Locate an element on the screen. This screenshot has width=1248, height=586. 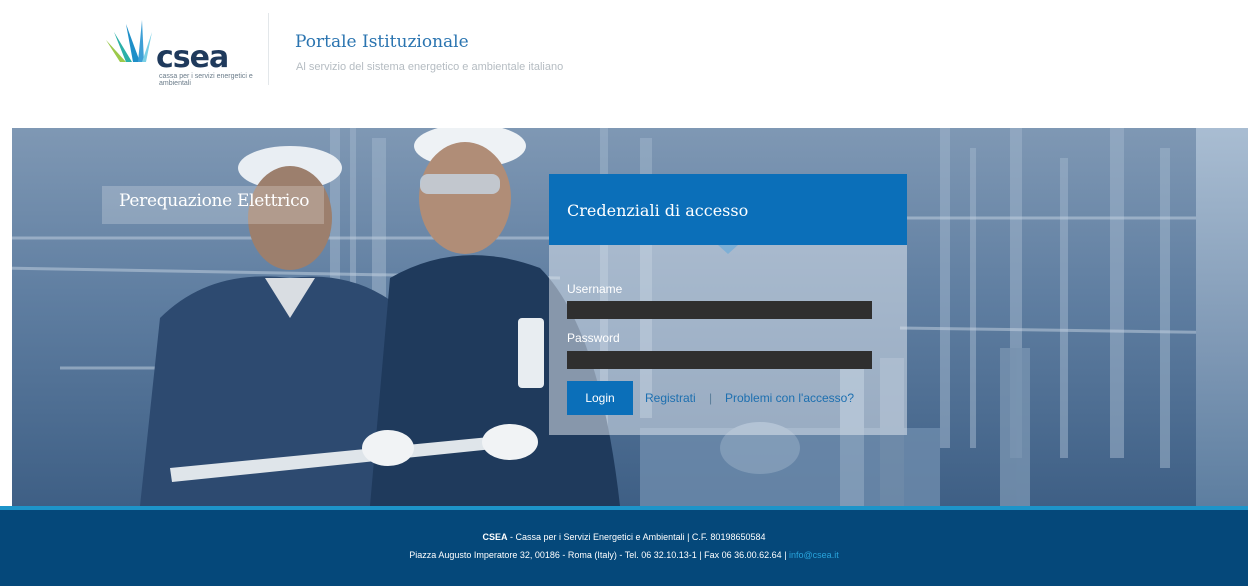
section-label: Perequazione Elettrico is located at coordinates (213, 205).